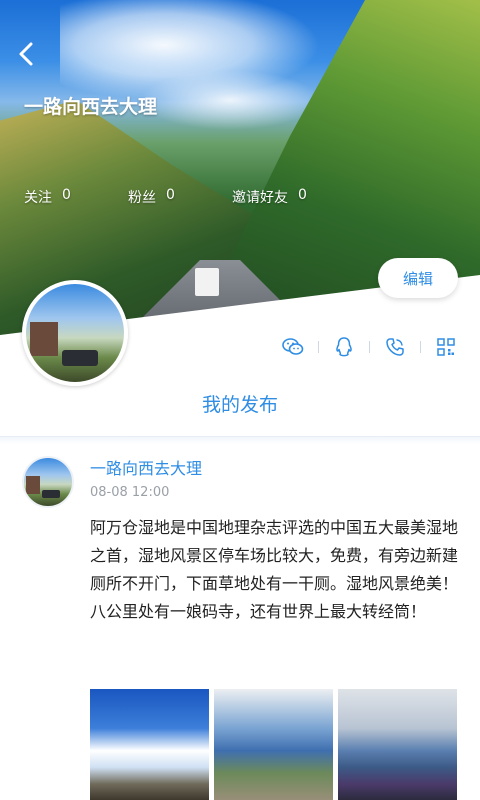  I want to click on phone-icon, so click(395, 347).